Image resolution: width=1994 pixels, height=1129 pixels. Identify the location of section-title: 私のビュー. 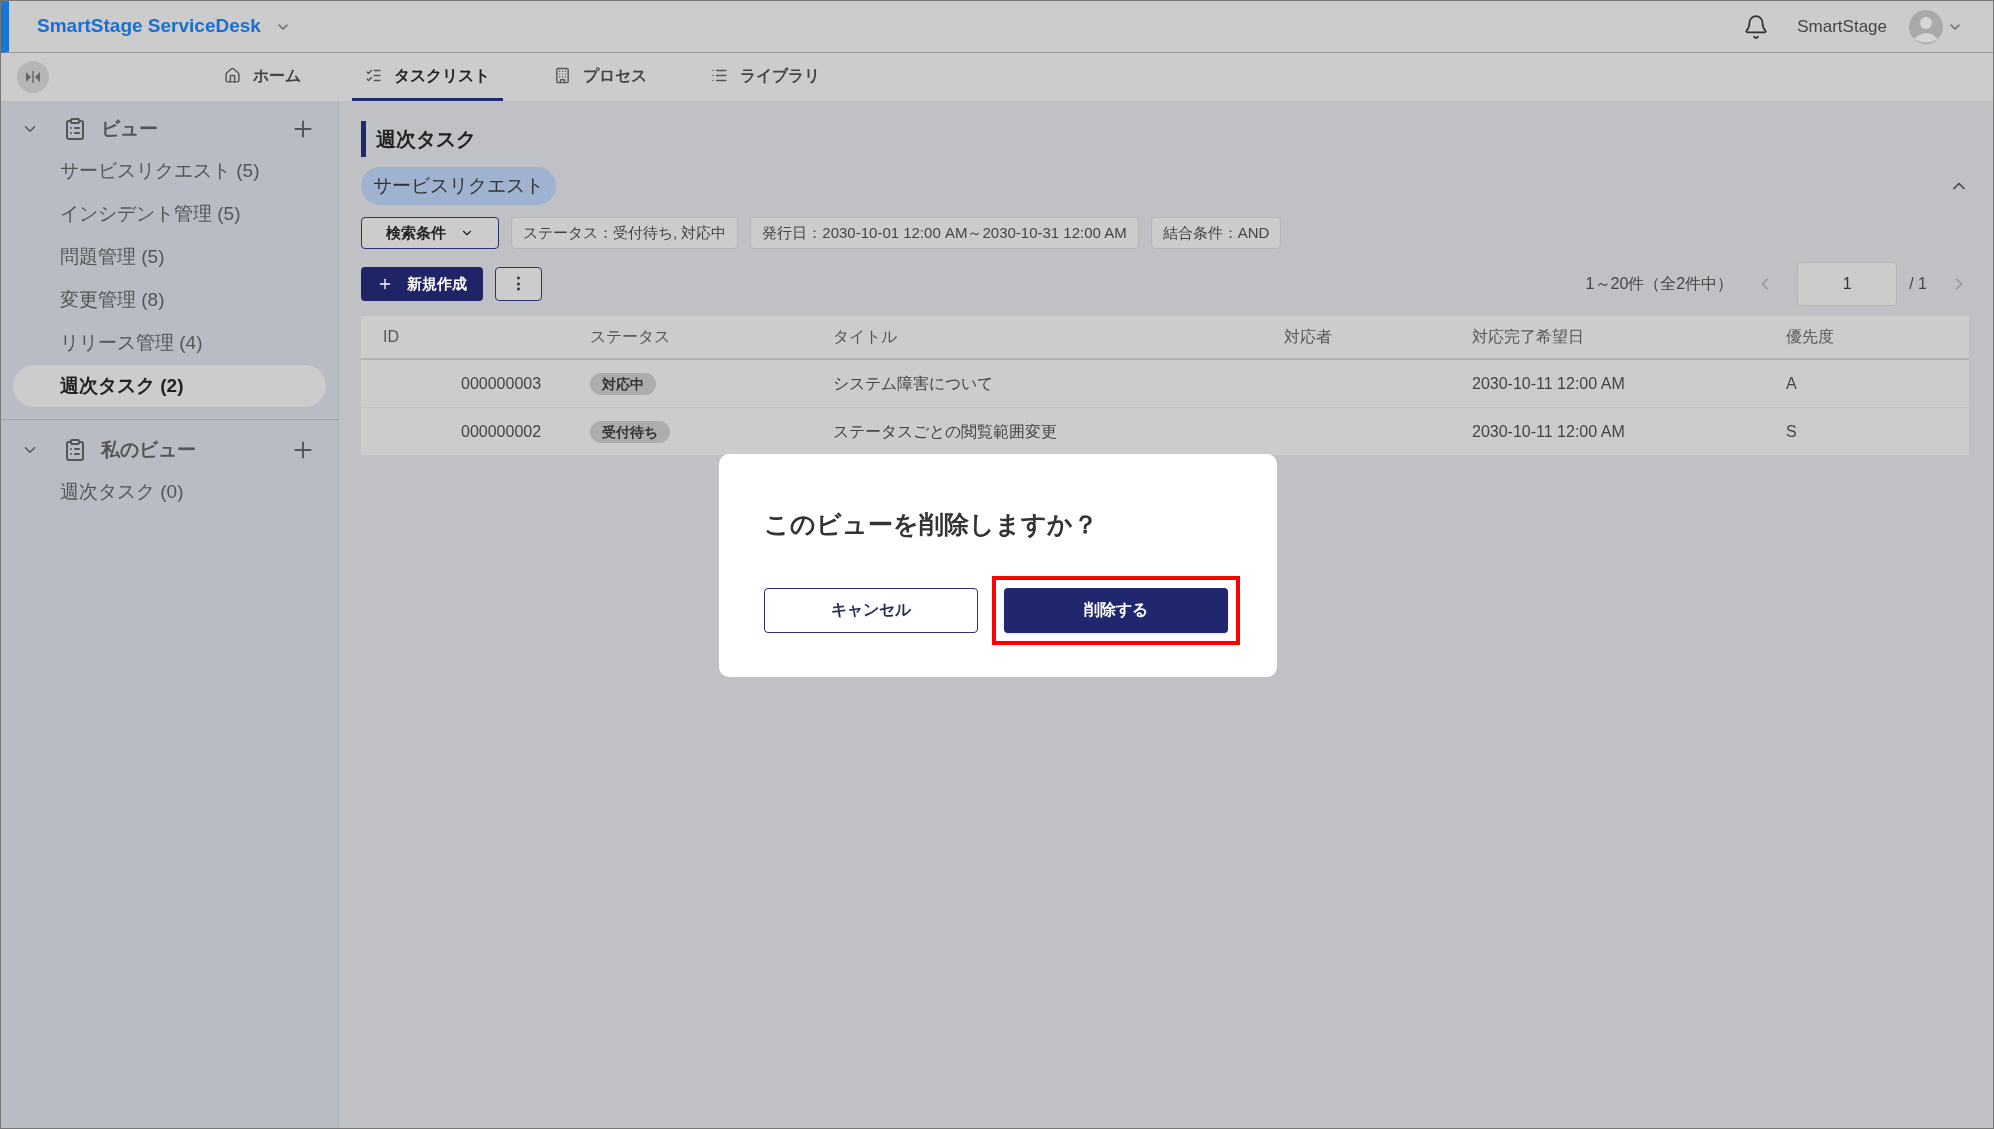
(148, 449).